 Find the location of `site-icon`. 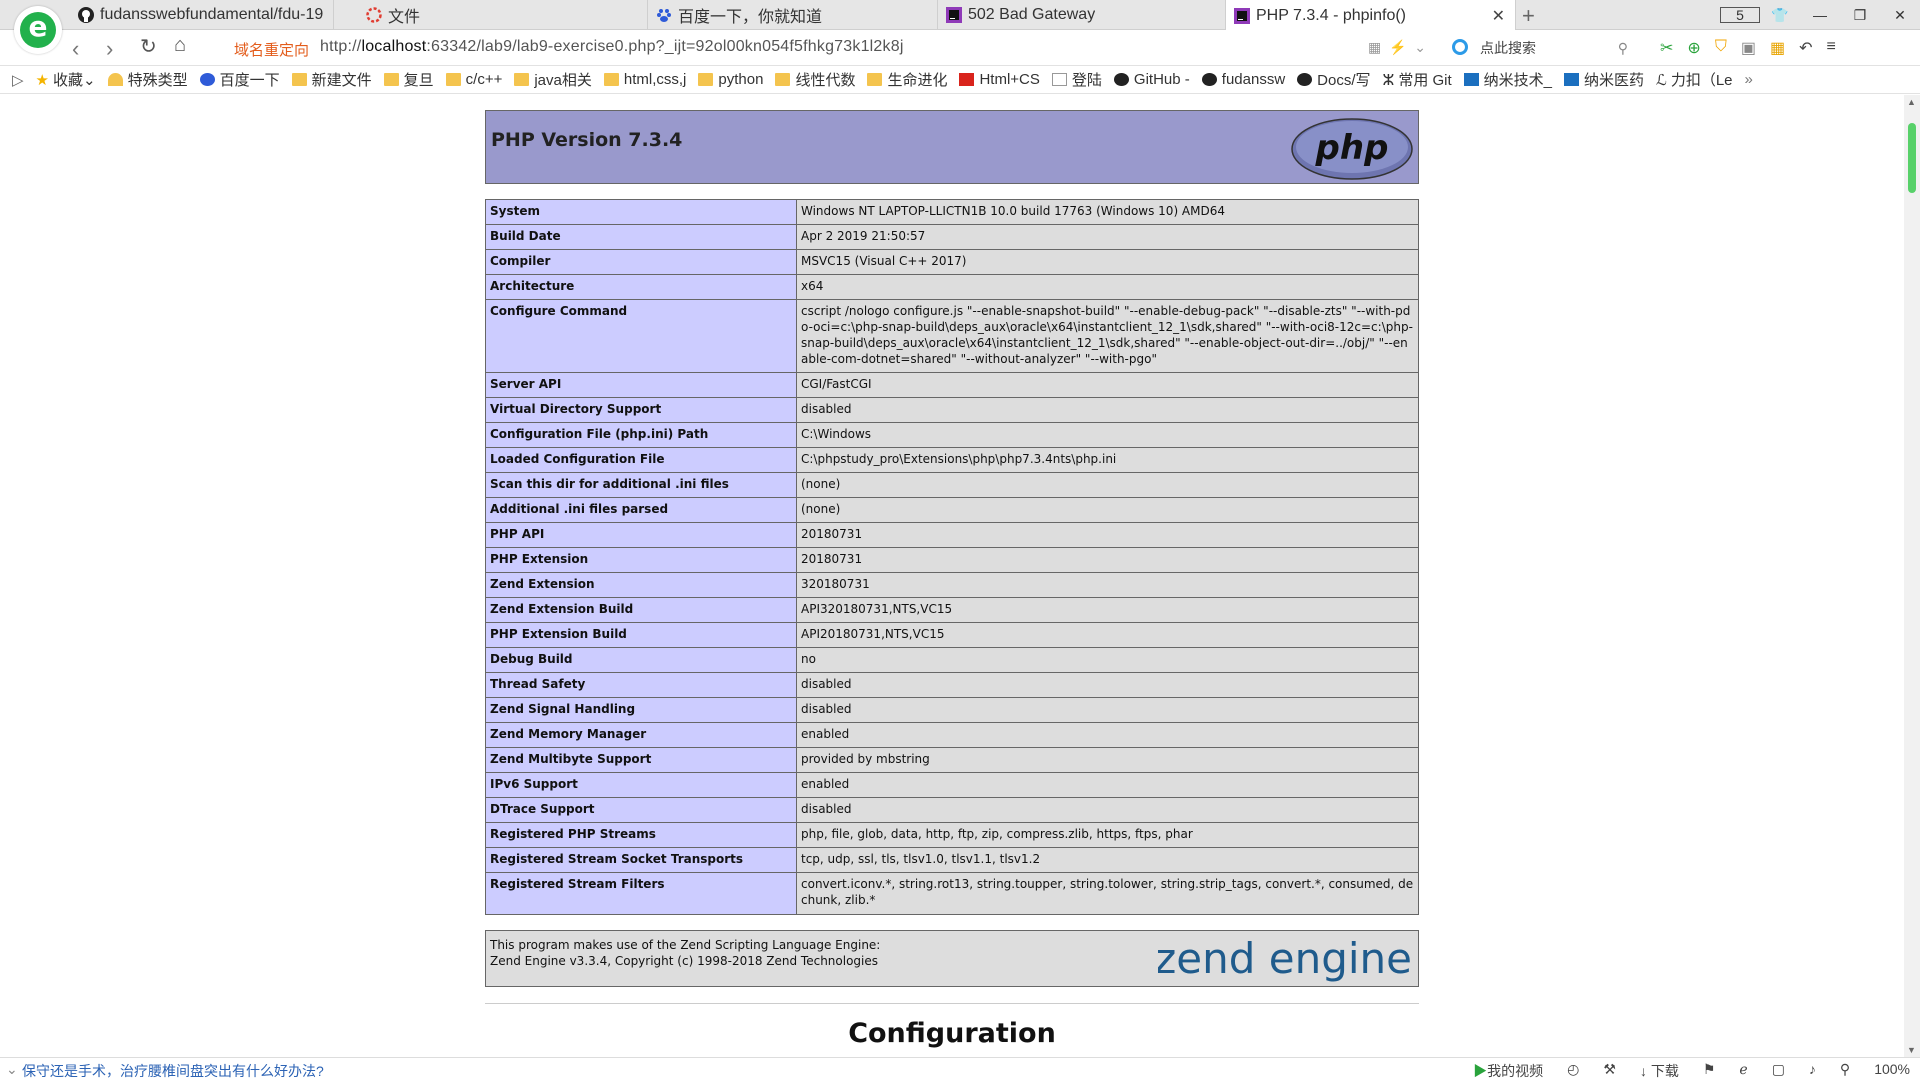

site-icon is located at coordinates (1572, 79).